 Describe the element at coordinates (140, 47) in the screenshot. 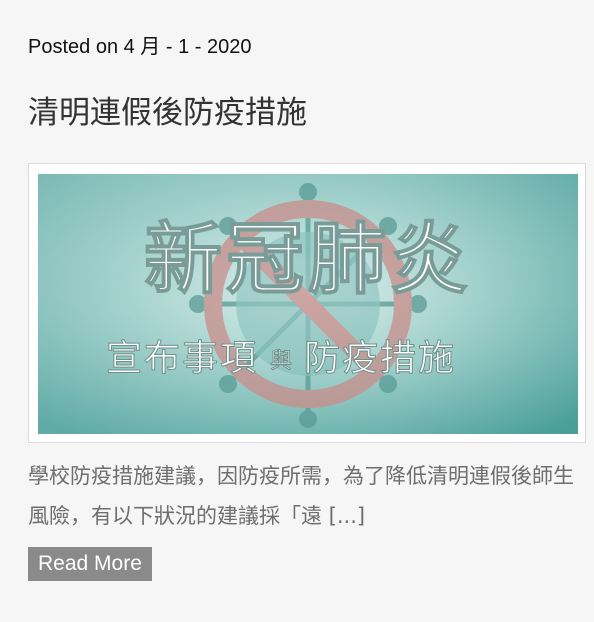

I see `post-date: Posted on 4 月 - 1 - 2020` at that location.